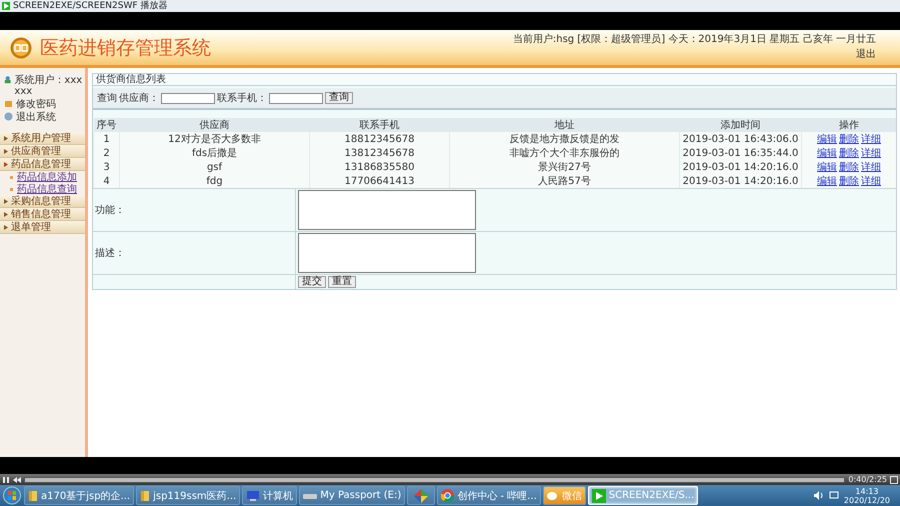 The width and height of the screenshot is (900, 506). I want to click on taskbar-button, so click(421, 495).